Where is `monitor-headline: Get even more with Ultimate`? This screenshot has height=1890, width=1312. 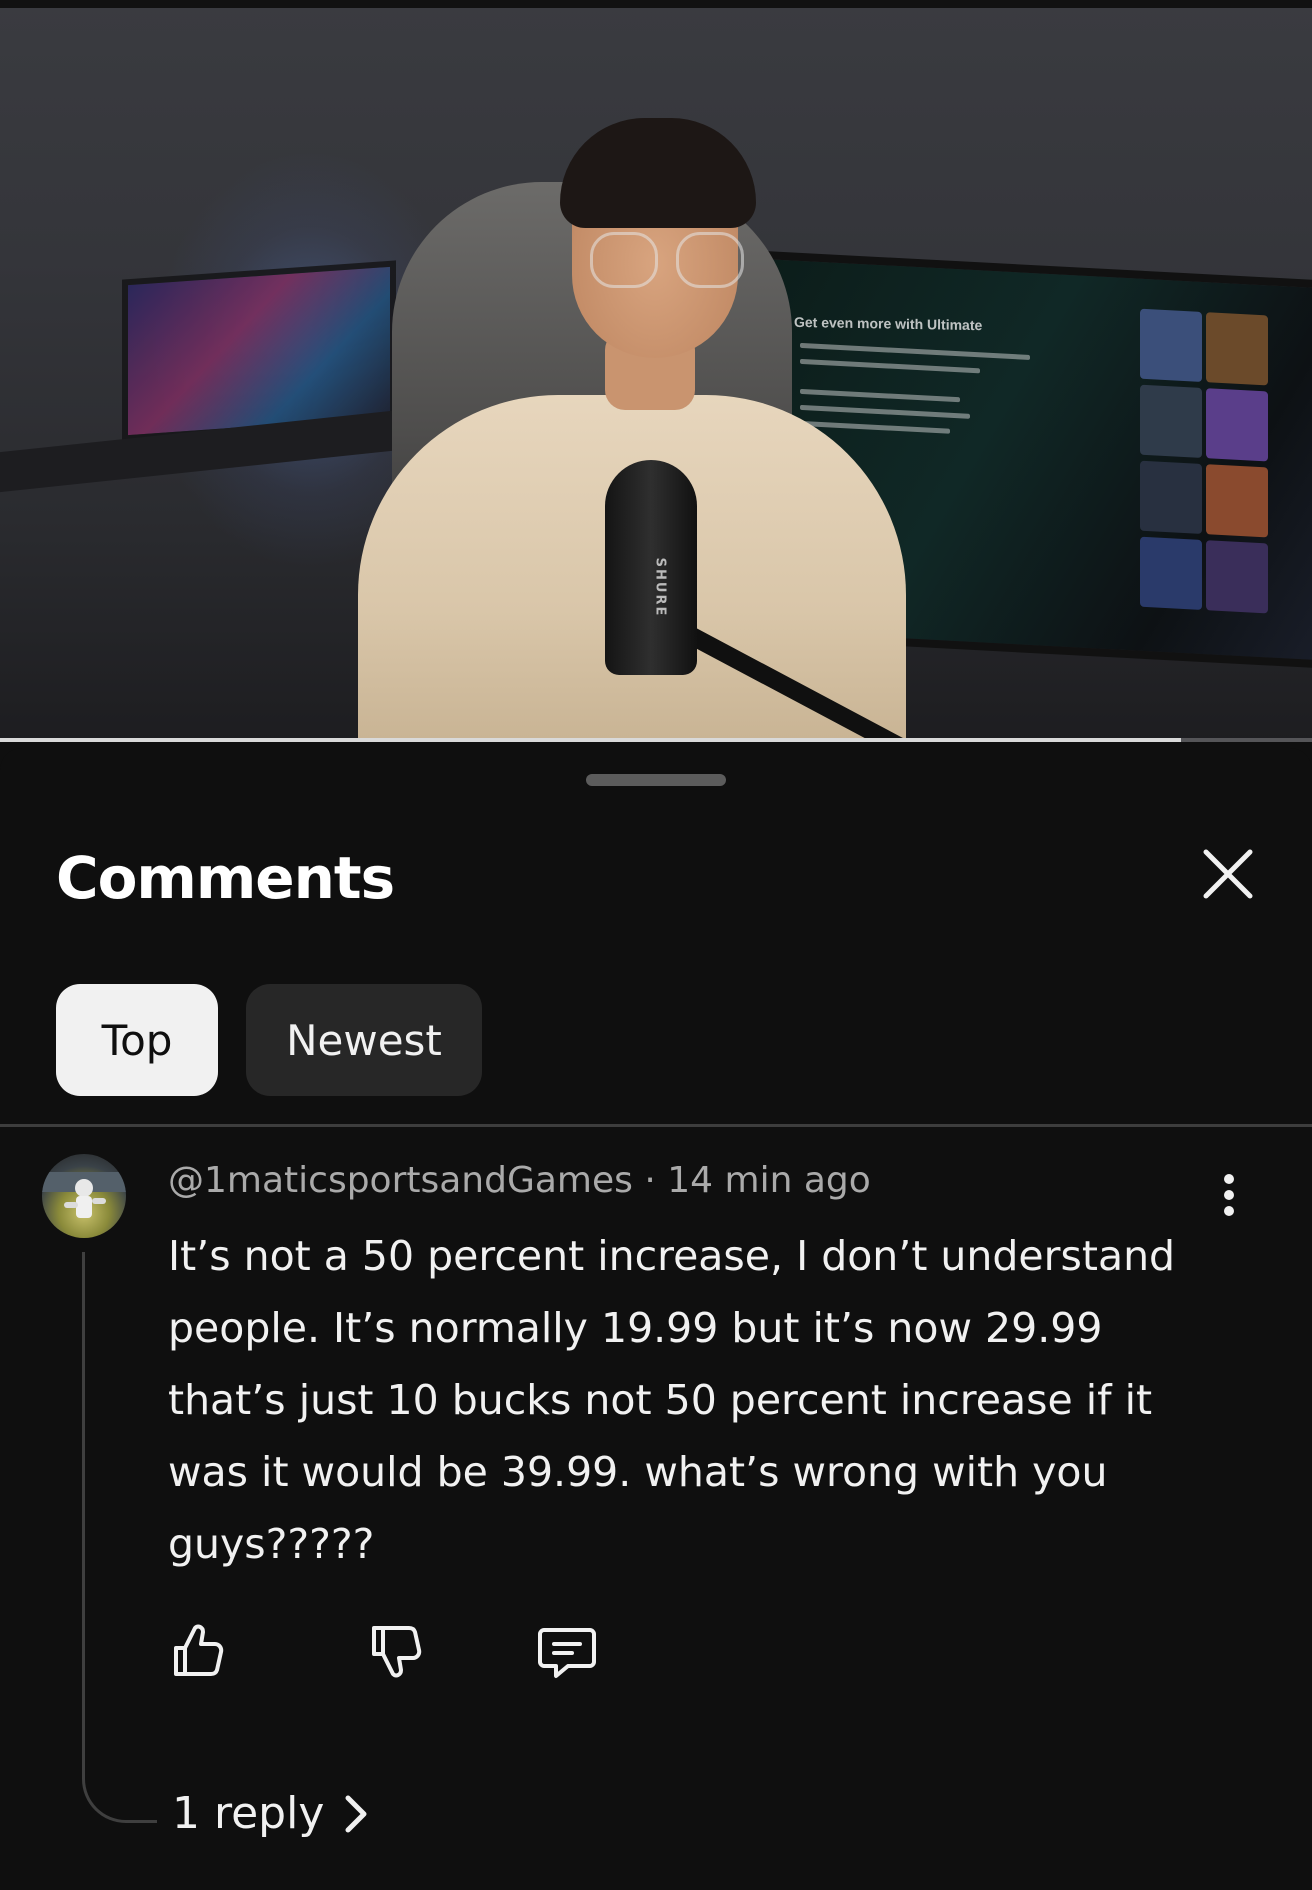
monitor-headline: Get even more with Ultimate is located at coordinates (888, 323).